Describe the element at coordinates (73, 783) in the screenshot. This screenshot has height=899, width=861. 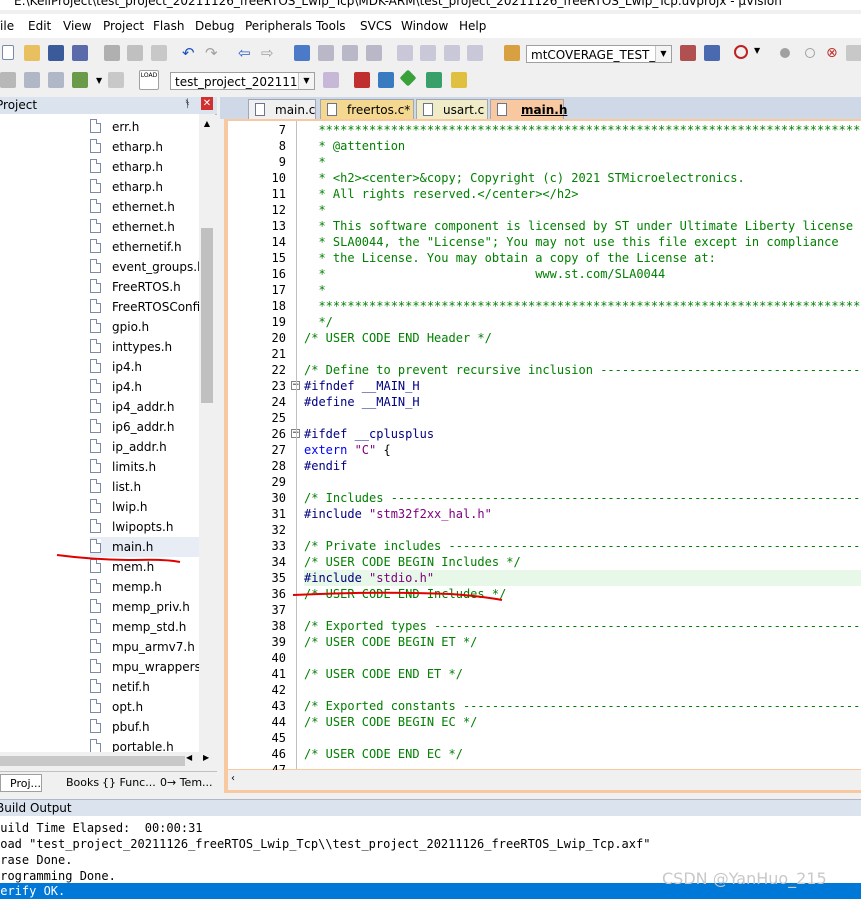
I see `tab-books: Books` at that location.